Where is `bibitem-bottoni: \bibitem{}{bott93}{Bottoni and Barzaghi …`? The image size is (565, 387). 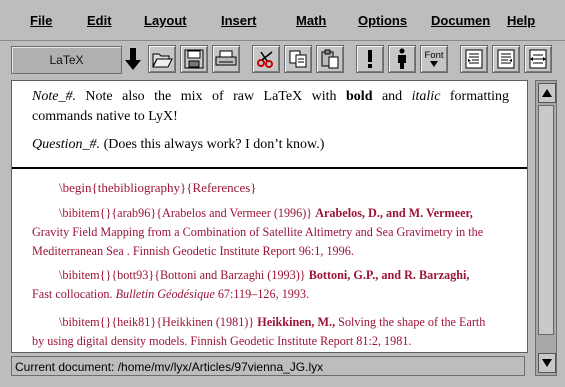
bibitem-bottoni: \bibitem{}{bott93}{Bottoni and Barzaghi … is located at coordinates (269, 285).